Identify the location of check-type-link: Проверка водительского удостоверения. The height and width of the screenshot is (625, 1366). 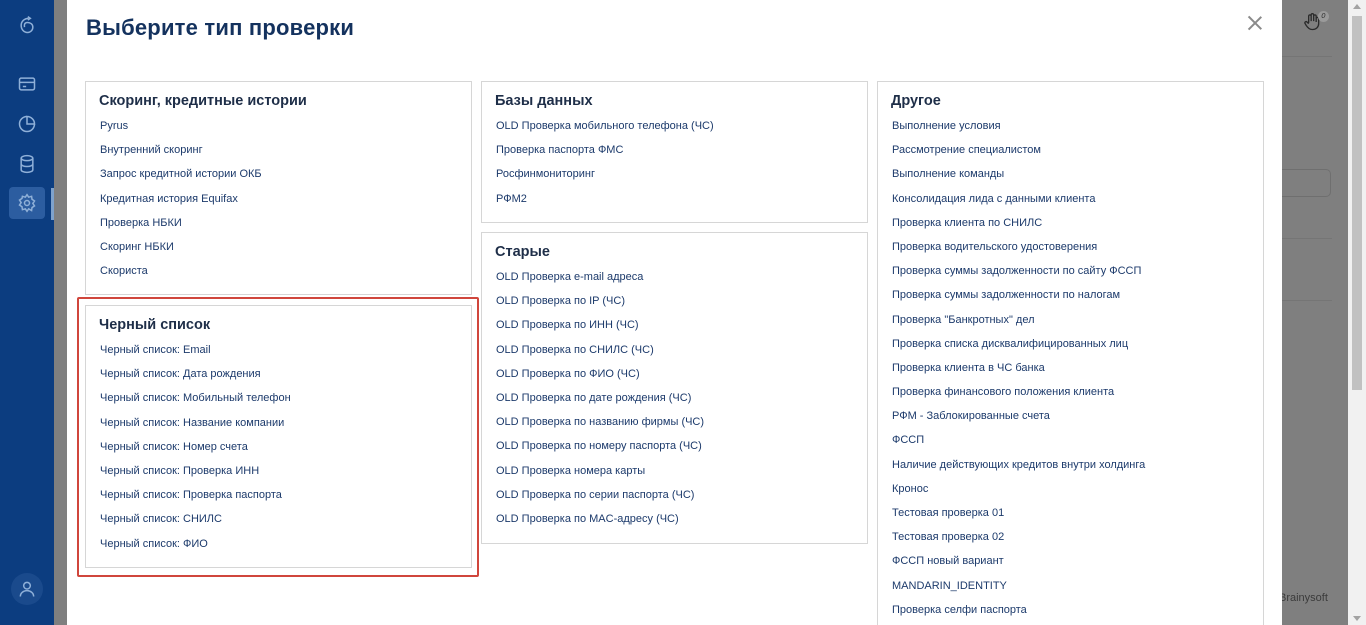
(1018, 252).